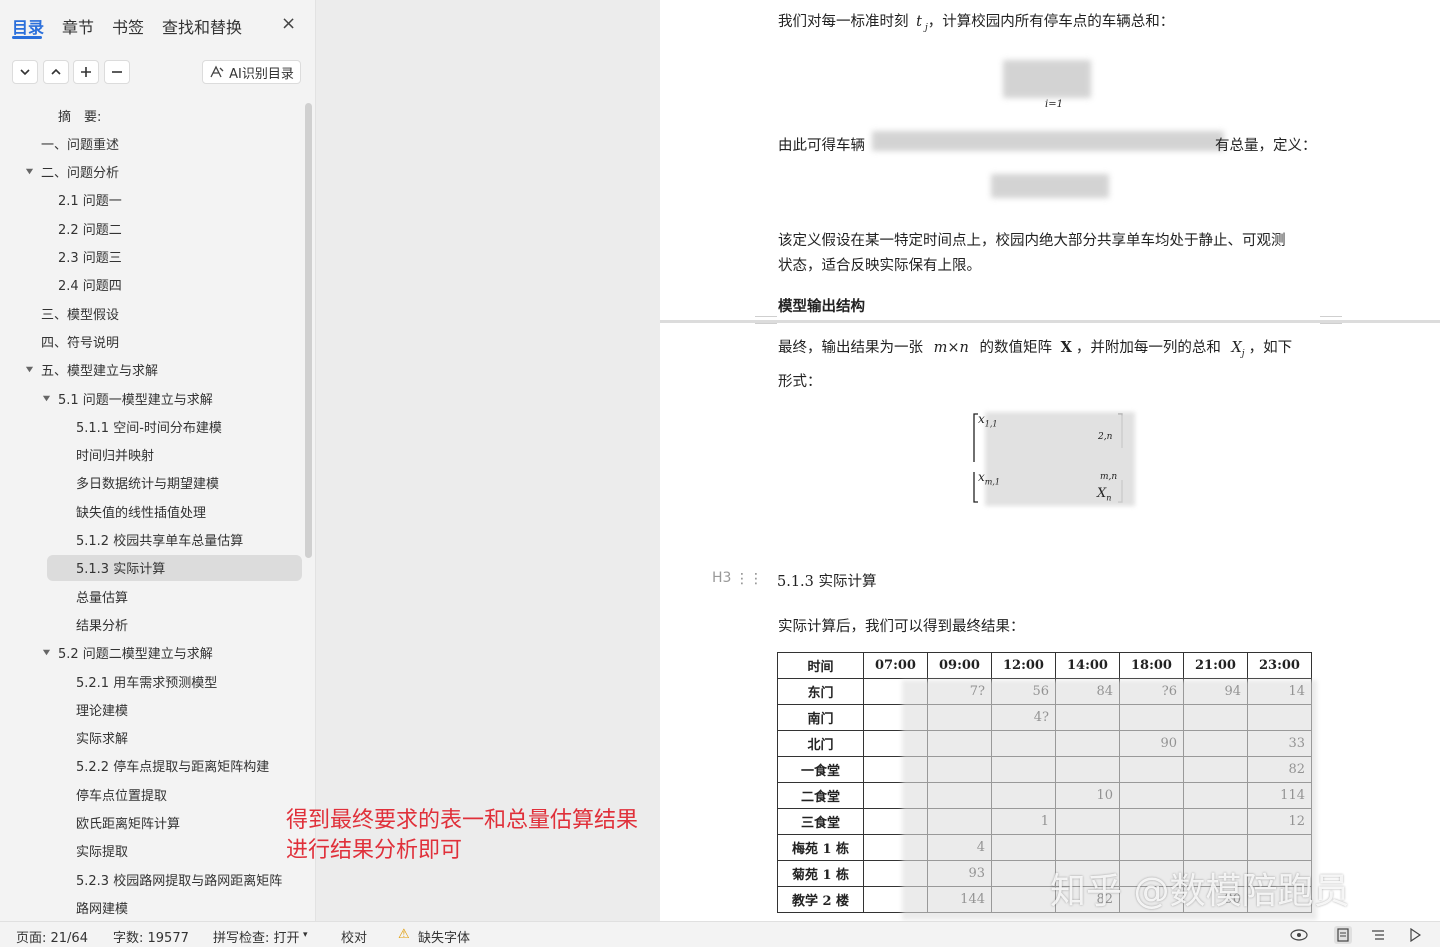 The width and height of the screenshot is (1440, 947). I want to click on toc-item: 缺失值的线性插值处理, so click(141, 511).